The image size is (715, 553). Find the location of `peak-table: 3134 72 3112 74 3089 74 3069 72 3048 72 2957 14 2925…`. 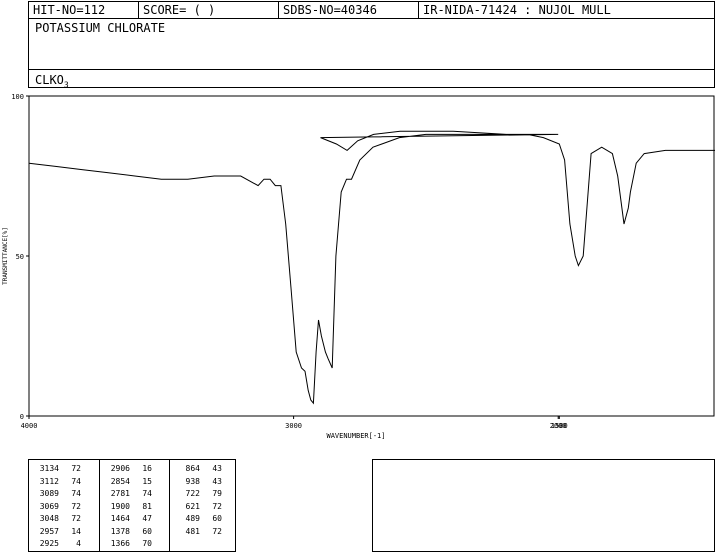

peak-table: 3134 72 3112 74 3089 74 3069 72 3048 72 2957 14 2925… is located at coordinates (132, 505).